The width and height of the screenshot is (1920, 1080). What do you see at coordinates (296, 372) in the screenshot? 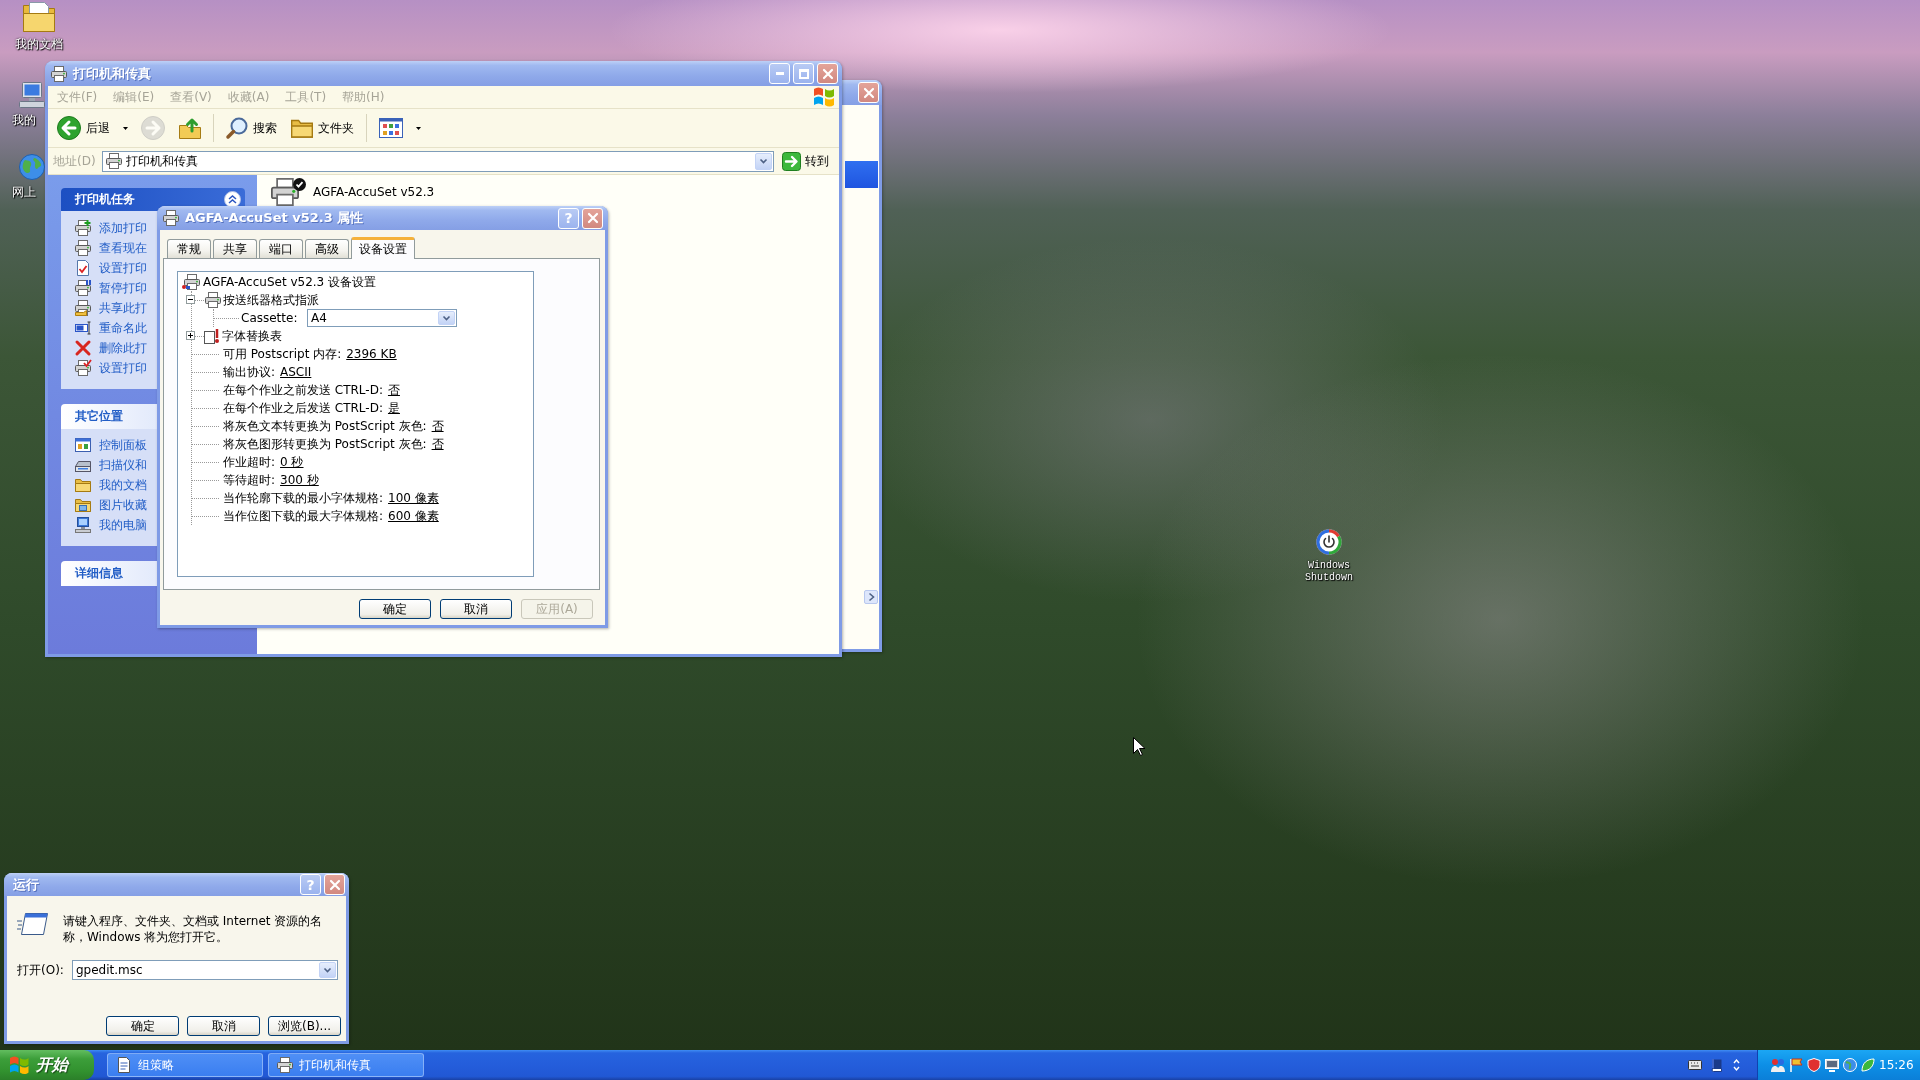
I see `setting-value: ASCII` at bounding box center [296, 372].